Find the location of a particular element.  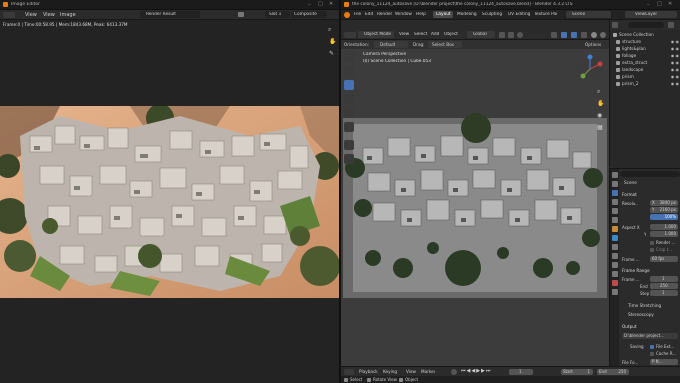

outliner-item: structure ◉ ◉ is located at coordinates (645, 41).